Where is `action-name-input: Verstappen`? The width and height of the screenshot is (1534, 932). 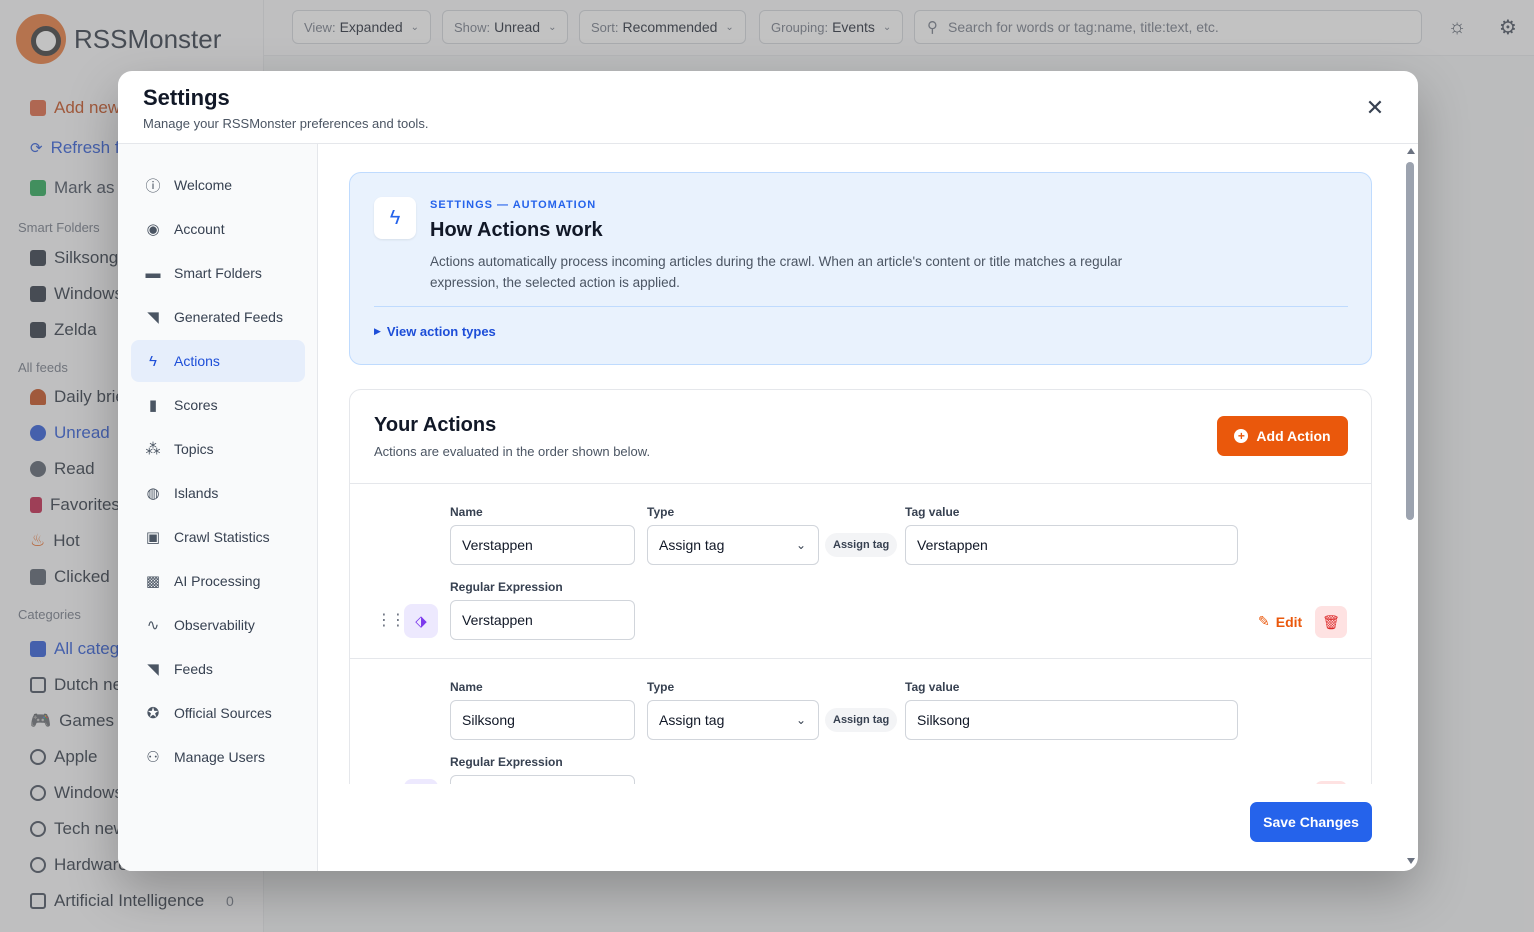 action-name-input: Verstappen is located at coordinates (542, 545).